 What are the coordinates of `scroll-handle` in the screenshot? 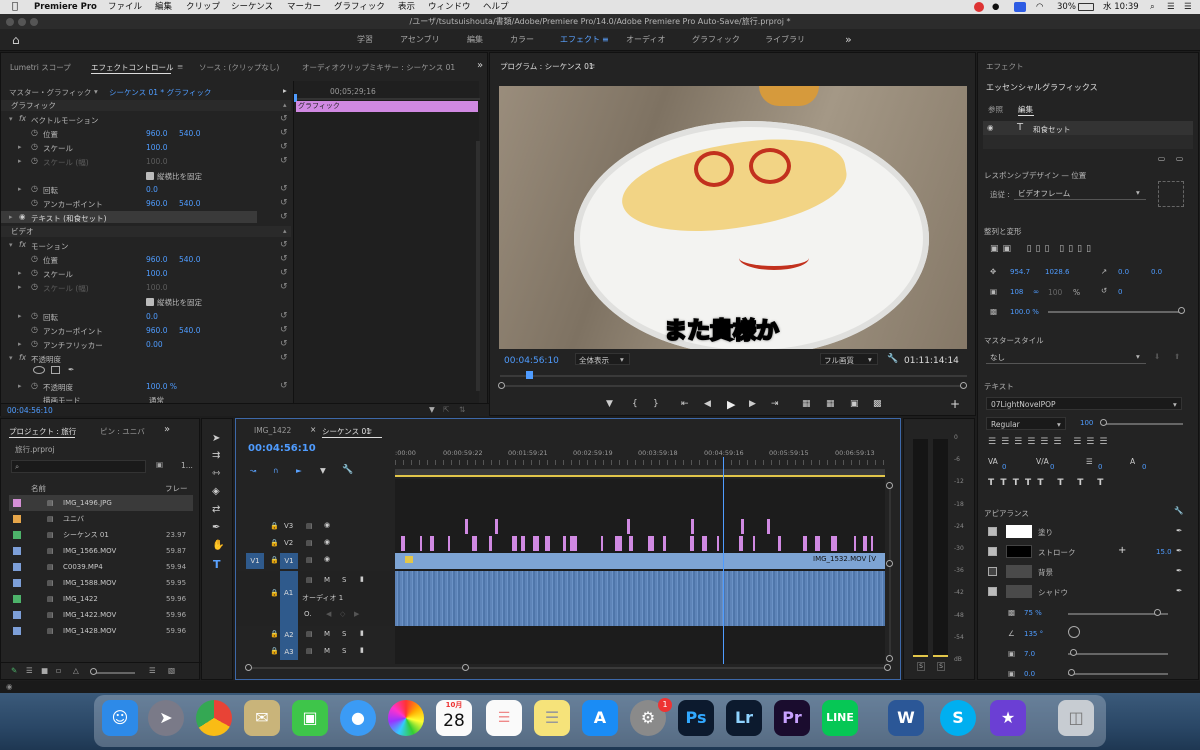 It's located at (465, 667).